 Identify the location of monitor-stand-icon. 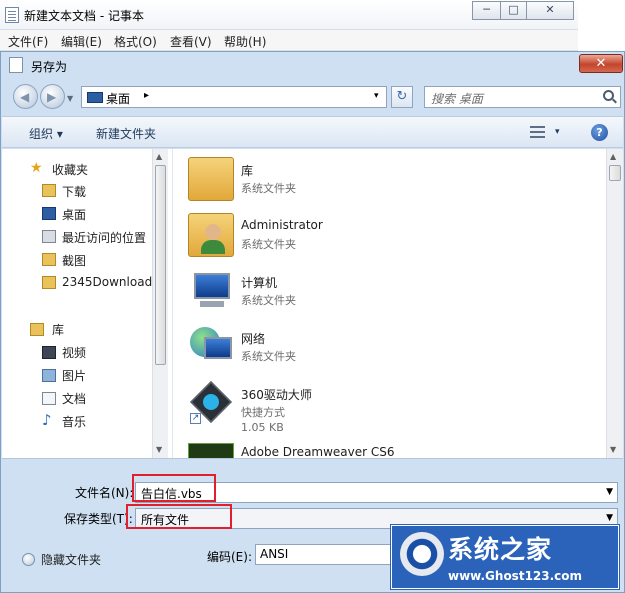
(212, 304).